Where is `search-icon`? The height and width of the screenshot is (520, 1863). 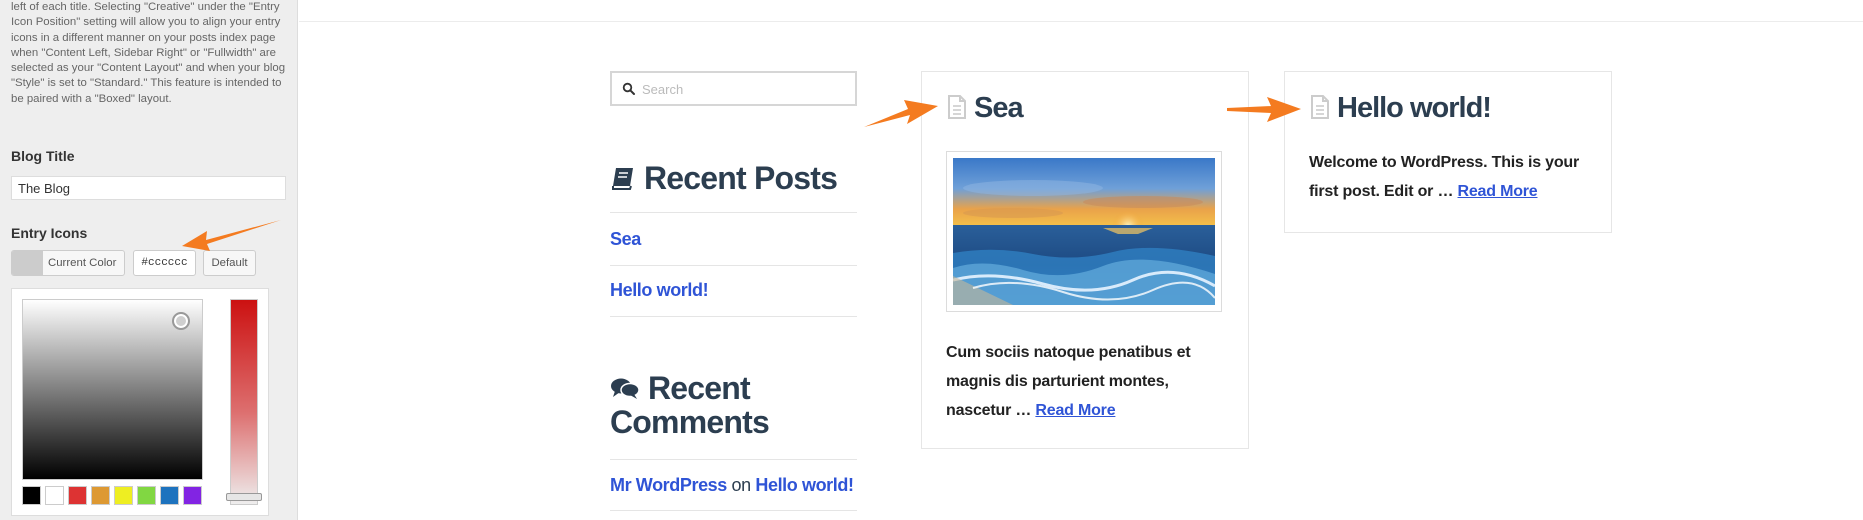
search-icon is located at coordinates (628, 88).